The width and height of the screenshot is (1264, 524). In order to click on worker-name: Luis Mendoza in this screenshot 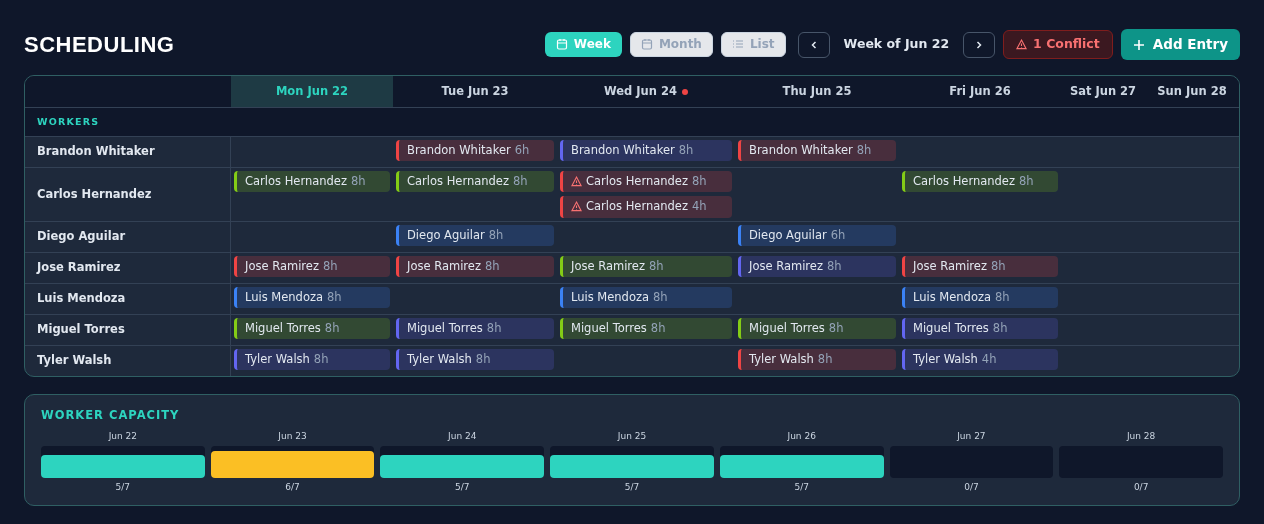, I will do `click(128, 298)`.